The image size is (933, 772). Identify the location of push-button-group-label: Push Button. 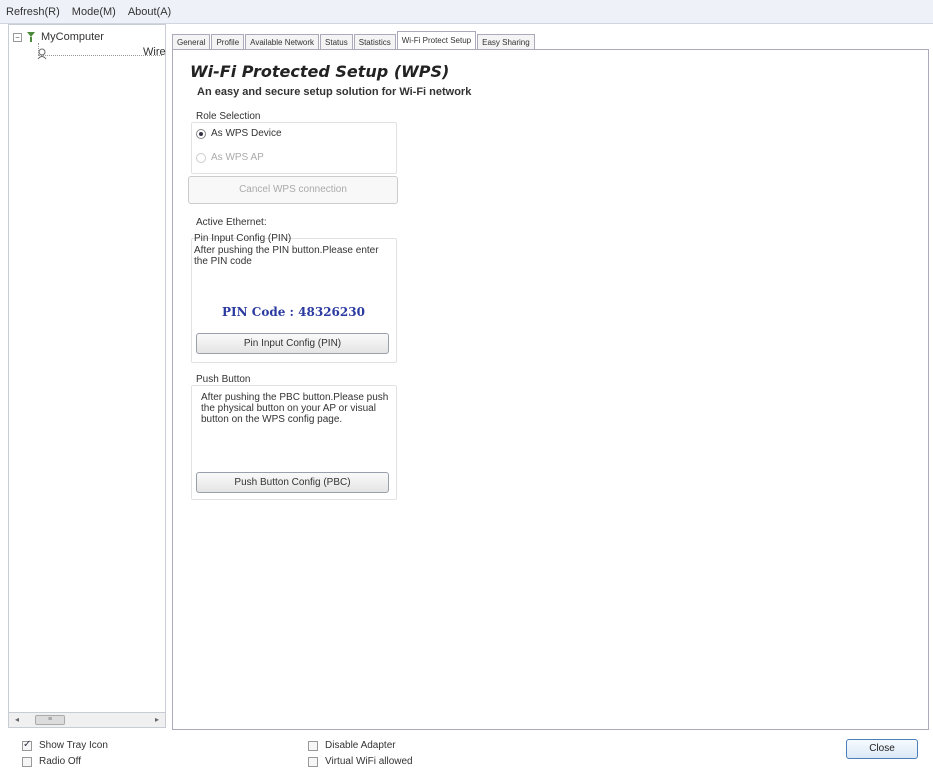
(223, 379).